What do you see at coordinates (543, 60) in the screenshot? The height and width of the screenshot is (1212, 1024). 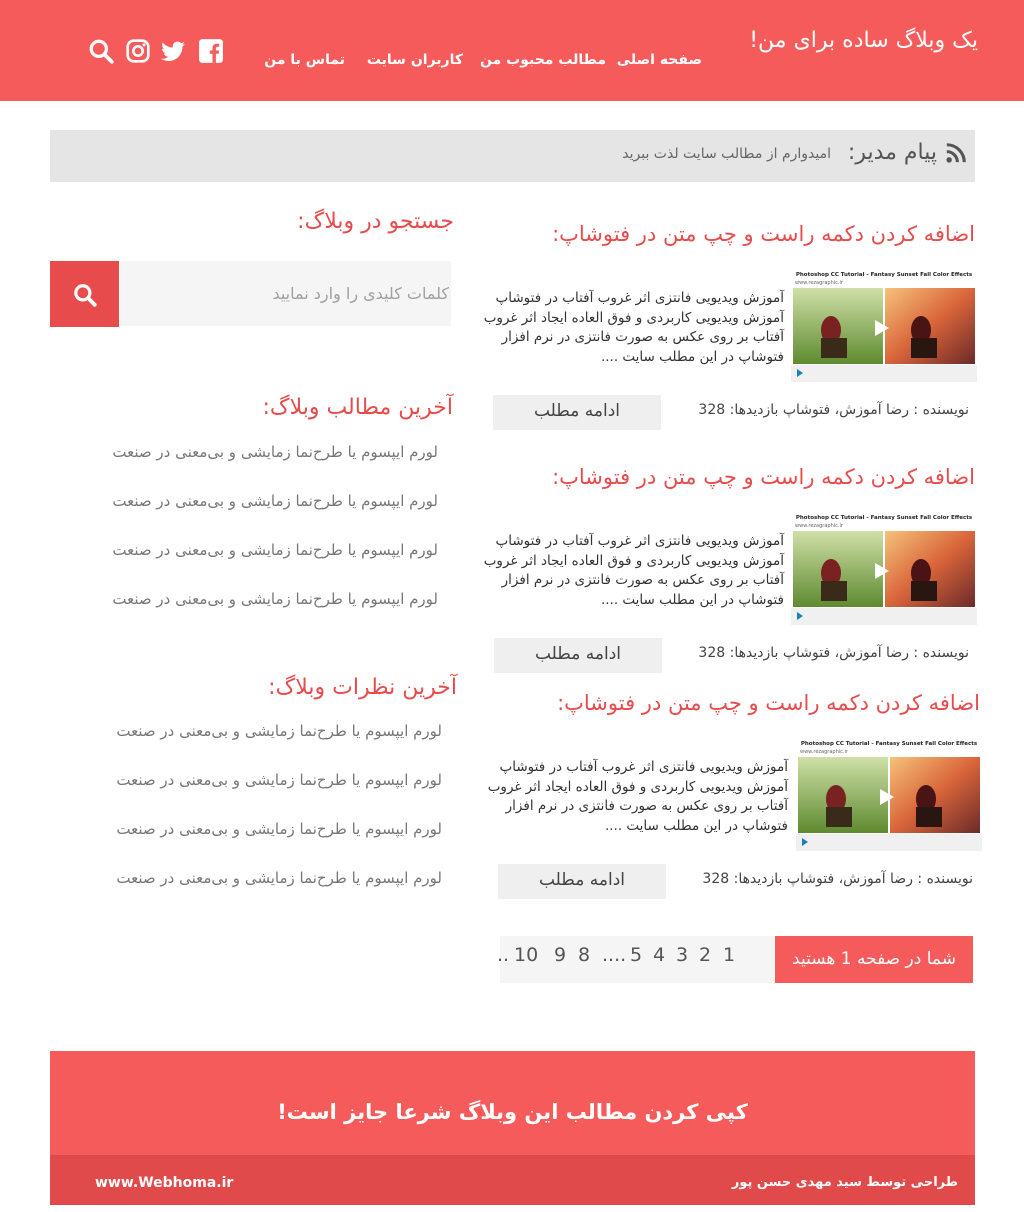 I see `nav-item-popular: مطالب محبوب من` at bounding box center [543, 60].